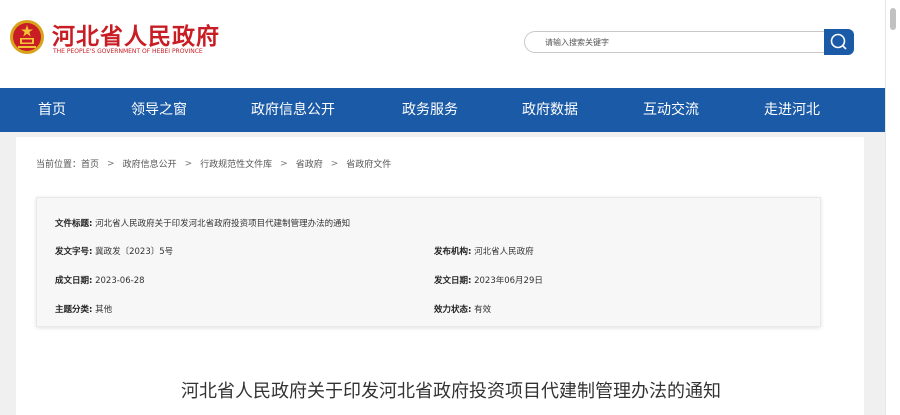 Image resolution: width=900 pixels, height=415 pixels. Describe the element at coordinates (453, 281) in the screenshot. I see `meta-published-label: 发文日期:` at that location.